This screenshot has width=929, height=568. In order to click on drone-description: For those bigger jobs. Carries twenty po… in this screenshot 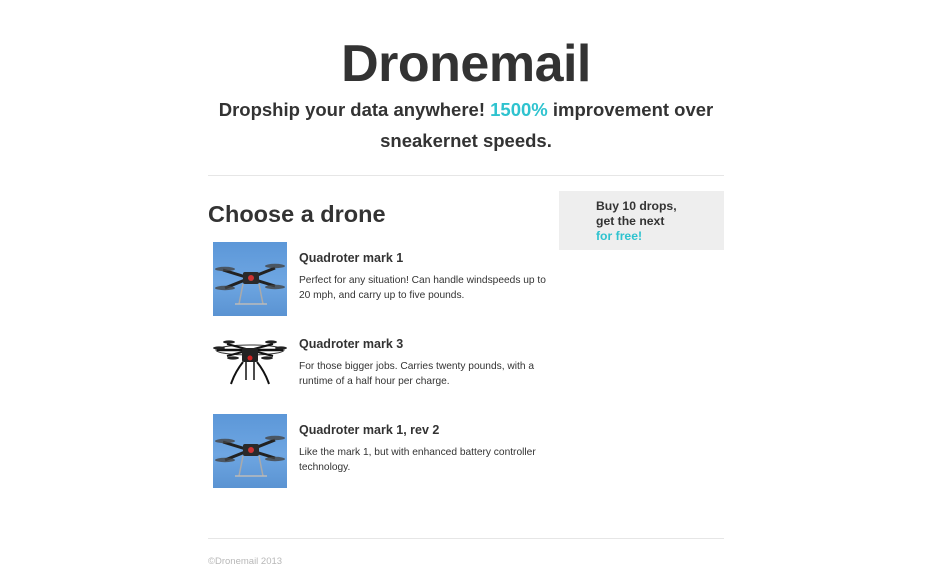, I will do `click(416, 374)`.